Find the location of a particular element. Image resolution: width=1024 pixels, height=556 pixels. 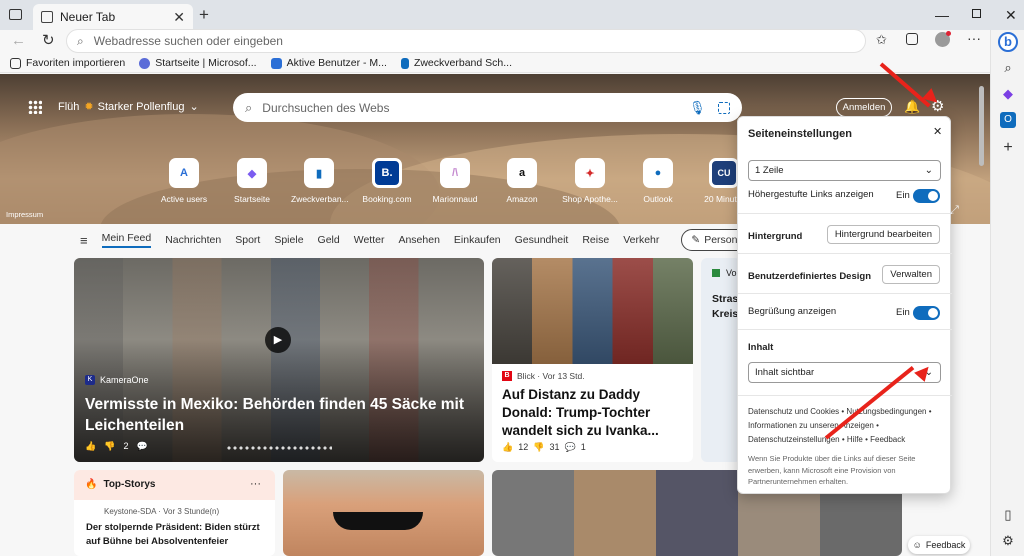

minimize-icon: — is located at coordinates (942, 15).